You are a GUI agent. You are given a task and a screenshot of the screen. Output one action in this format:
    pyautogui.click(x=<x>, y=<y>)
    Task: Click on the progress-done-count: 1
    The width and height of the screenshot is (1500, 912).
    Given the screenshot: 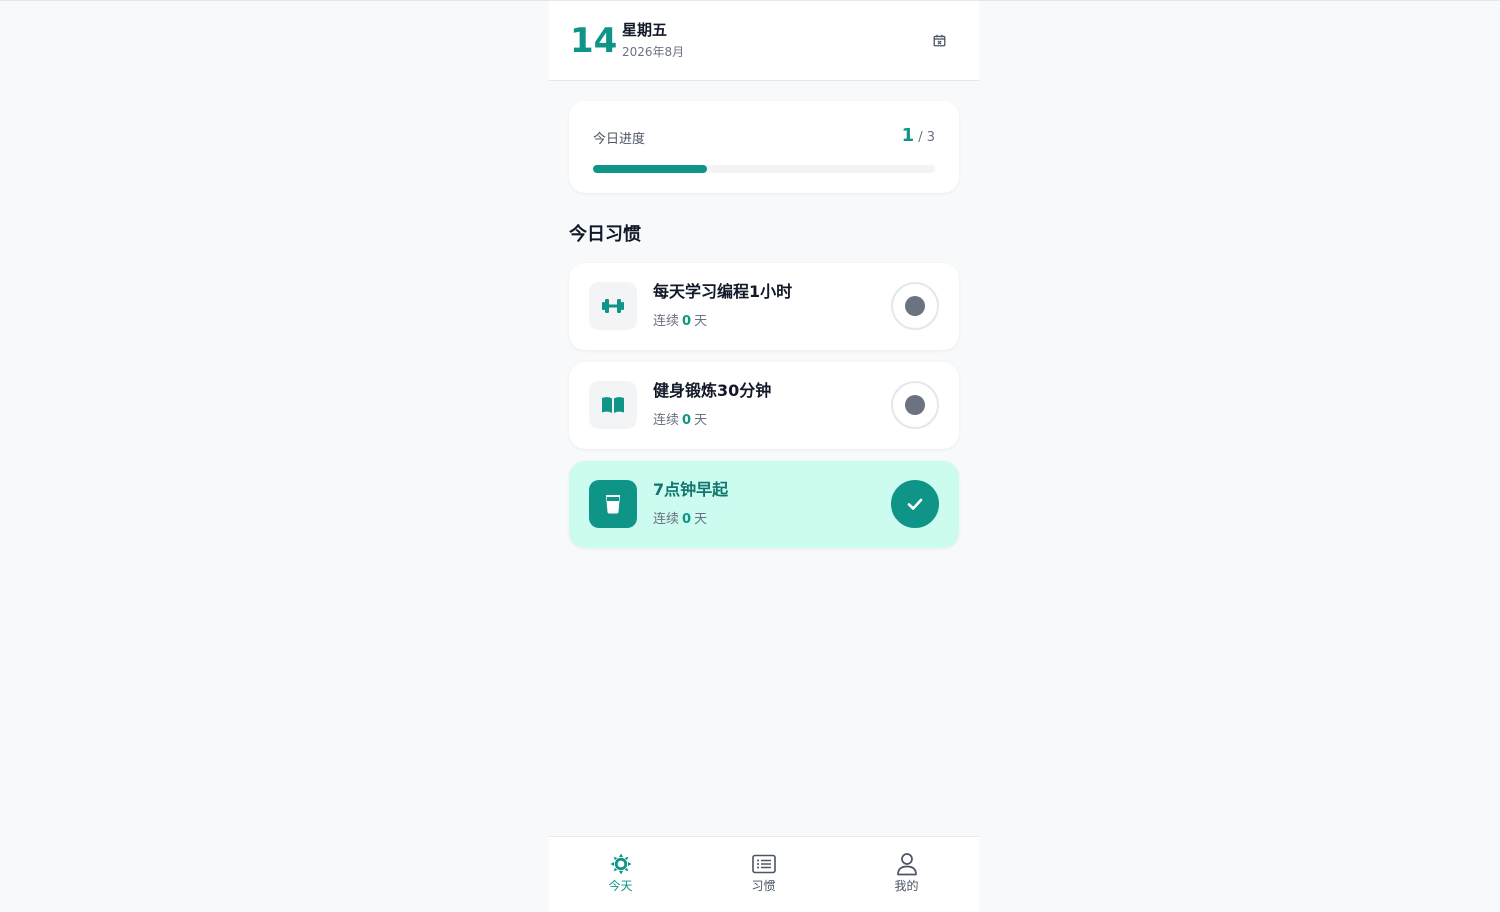 What is the action you would take?
    pyautogui.click(x=908, y=135)
    